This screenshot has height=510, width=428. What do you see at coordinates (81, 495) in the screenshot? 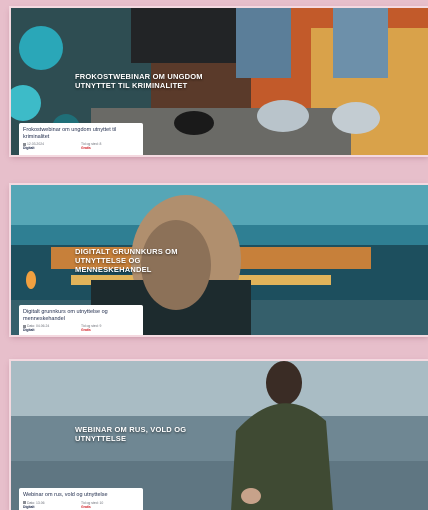
I see `course-title-link: Webinar om rus, vold og utnyttelse` at bounding box center [81, 495].